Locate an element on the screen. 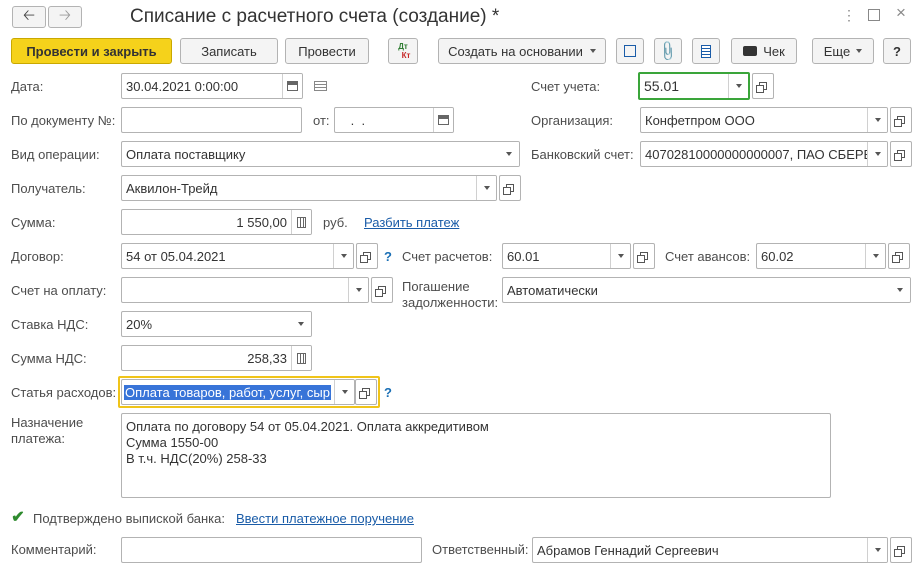 The width and height of the screenshot is (920, 569). comment-input is located at coordinates (271, 550).